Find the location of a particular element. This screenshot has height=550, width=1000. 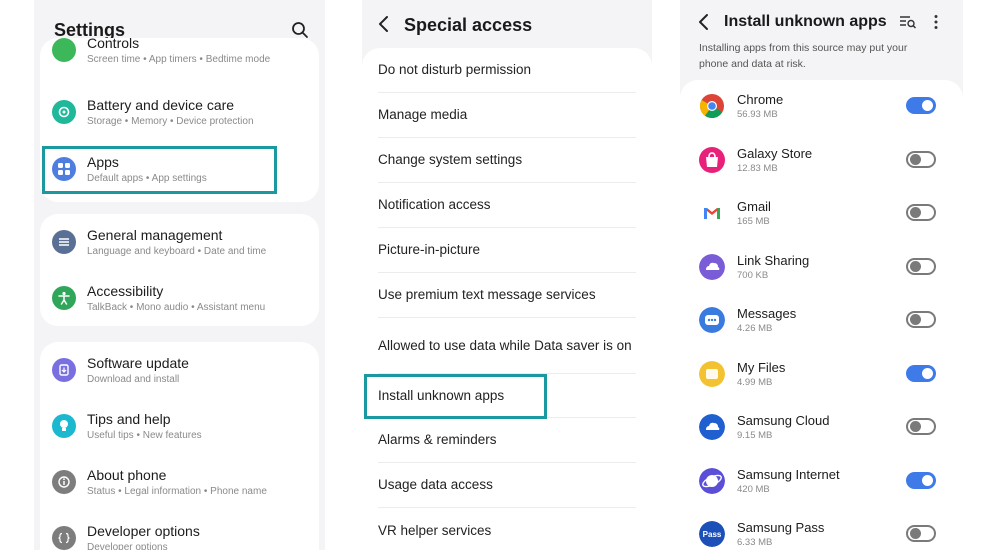

app-name: Samsung Pass is located at coordinates (781, 527).